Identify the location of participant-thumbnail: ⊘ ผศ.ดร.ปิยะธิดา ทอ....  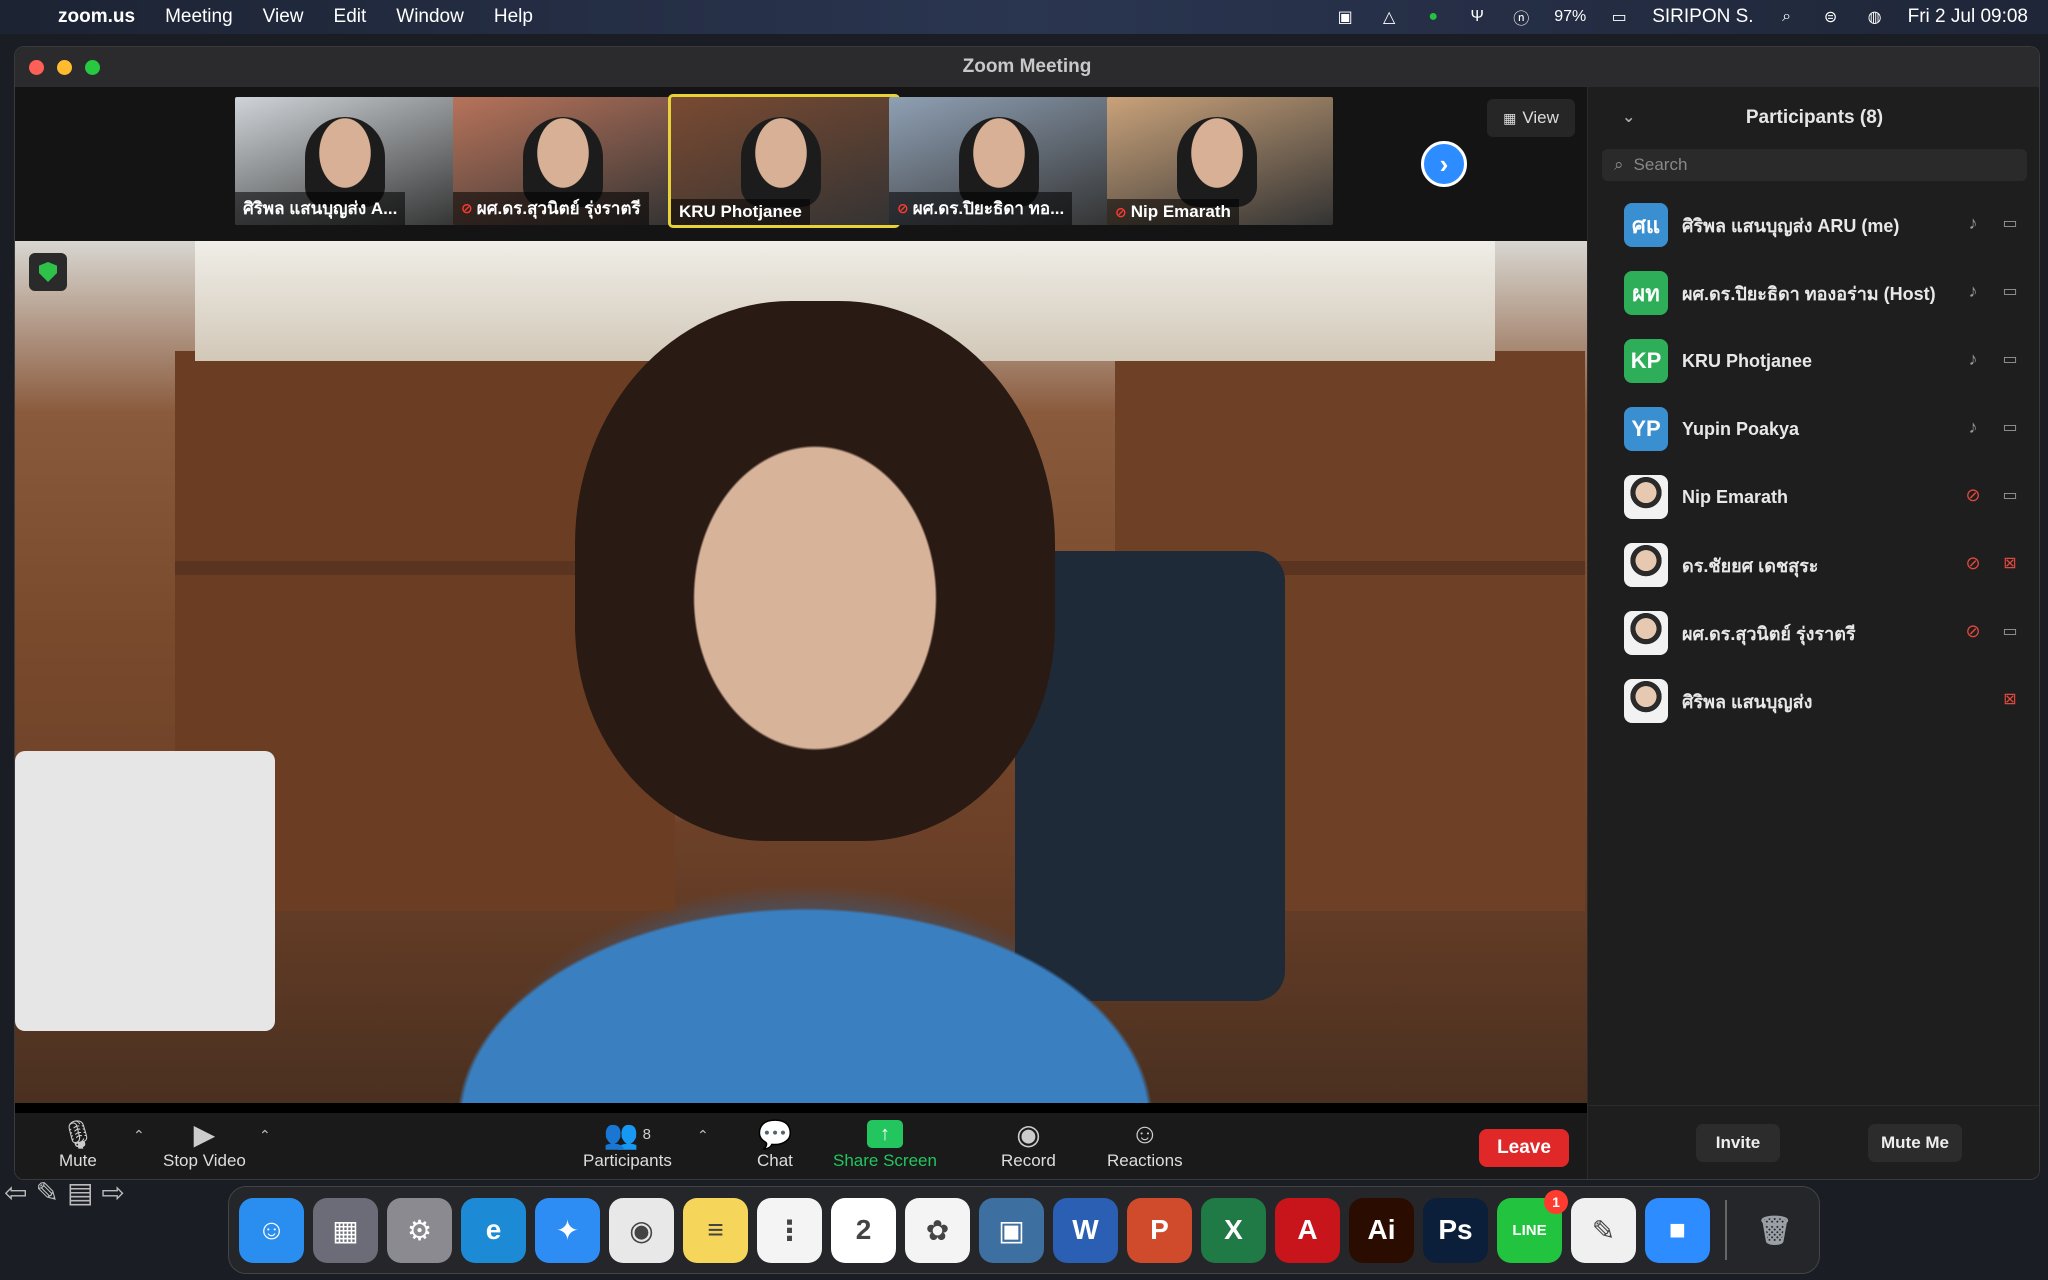
(1002, 161).